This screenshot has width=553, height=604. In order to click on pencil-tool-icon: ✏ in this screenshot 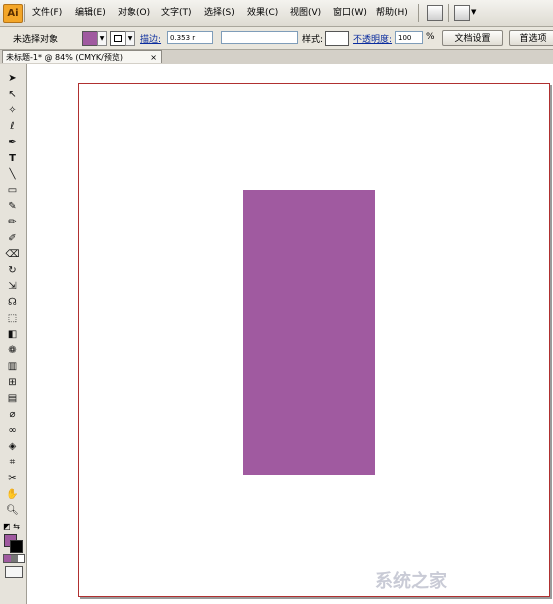, I will do `click(12, 223)`.